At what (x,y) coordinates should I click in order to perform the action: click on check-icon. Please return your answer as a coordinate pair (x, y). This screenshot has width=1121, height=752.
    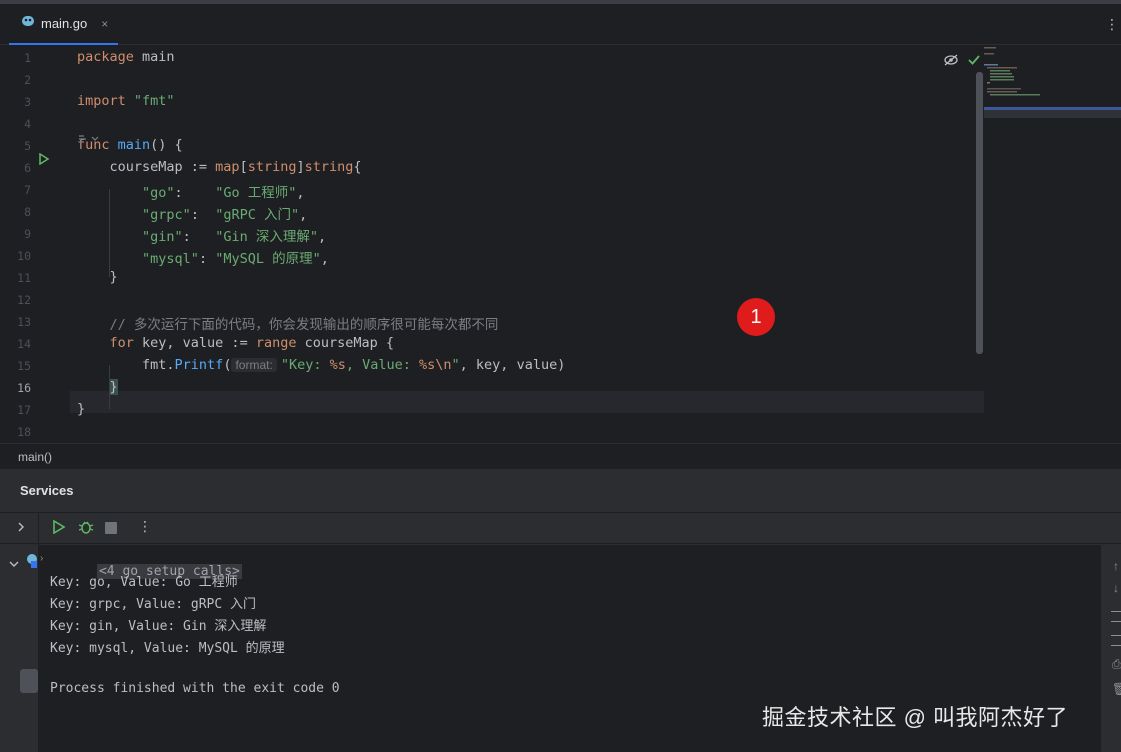
    Looking at the image, I should click on (974, 62).